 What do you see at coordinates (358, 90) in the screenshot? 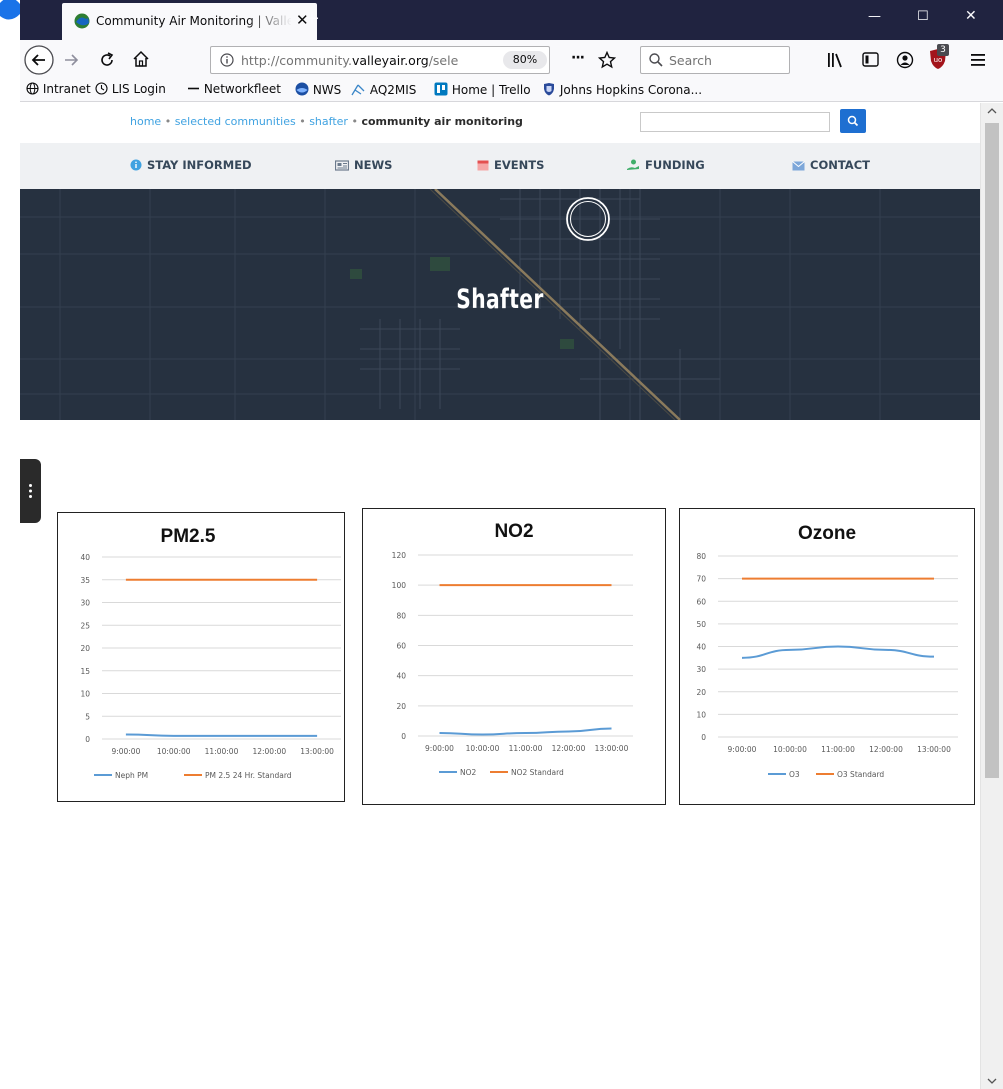
I see `antenna-icon` at bounding box center [358, 90].